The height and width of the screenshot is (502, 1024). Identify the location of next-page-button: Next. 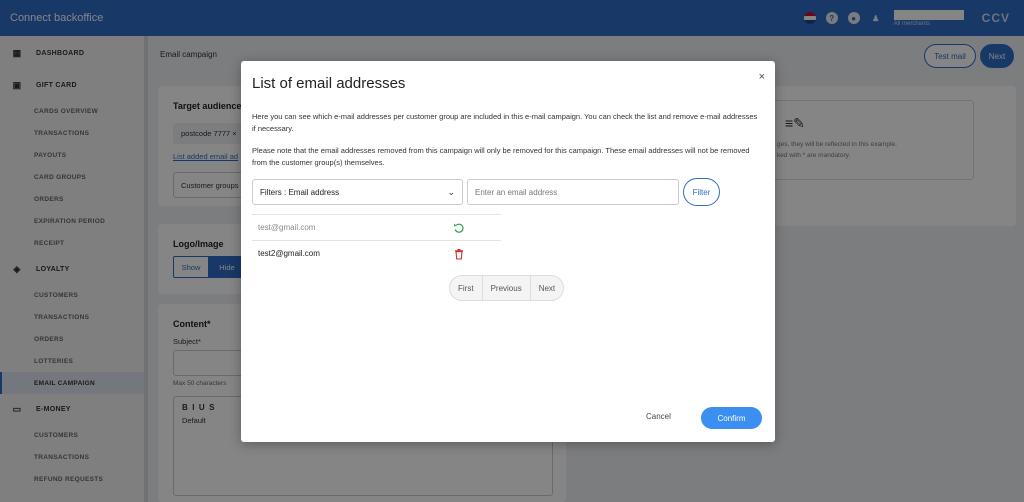
(547, 288).